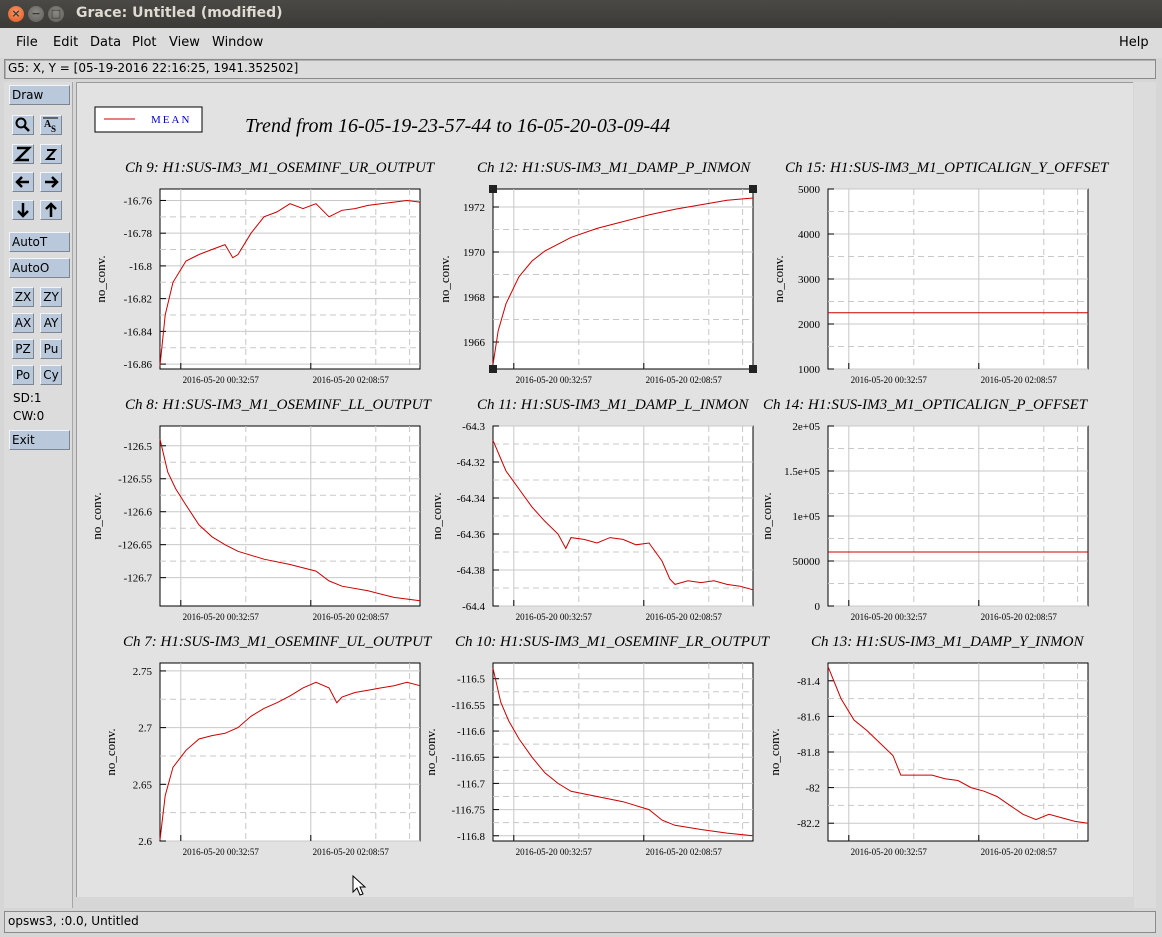  Describe the element at coordinates (23, 297) in the screenshot. I see `zx-button: ZX` at that location.